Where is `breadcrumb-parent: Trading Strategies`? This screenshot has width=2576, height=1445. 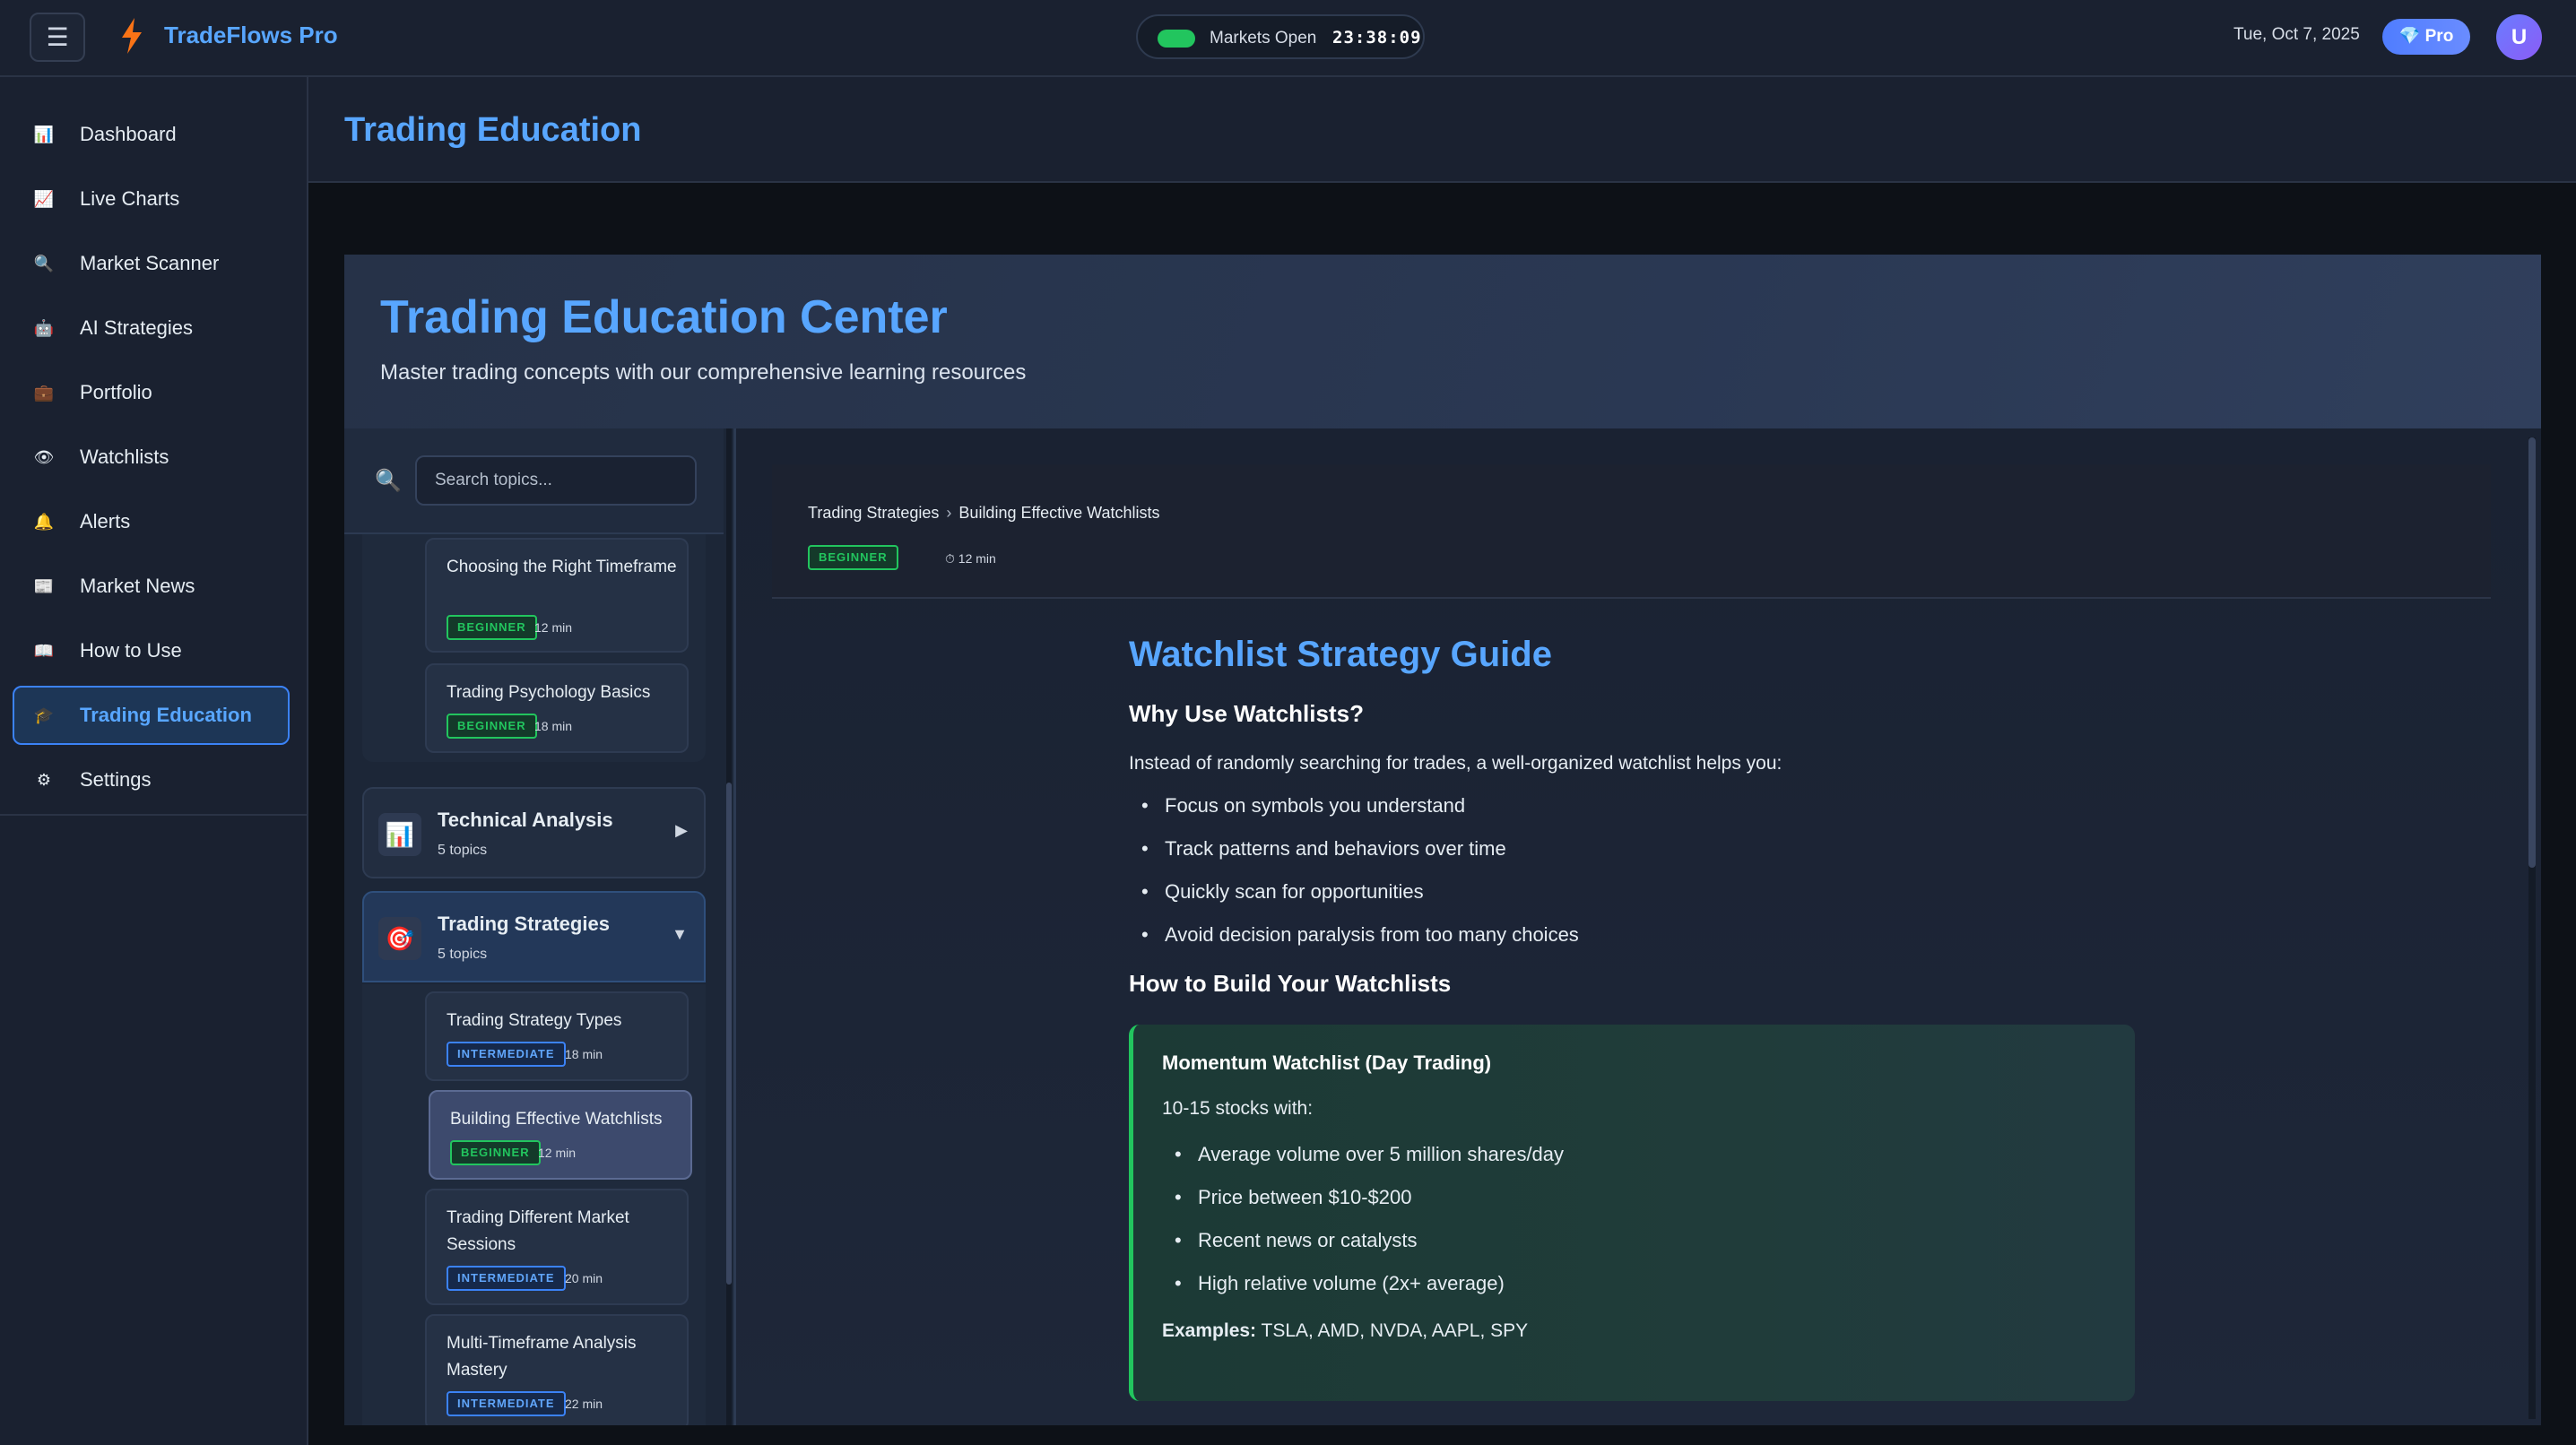 breadcrumb-parent: Trading Strategies is located at coordinates (873, 513).